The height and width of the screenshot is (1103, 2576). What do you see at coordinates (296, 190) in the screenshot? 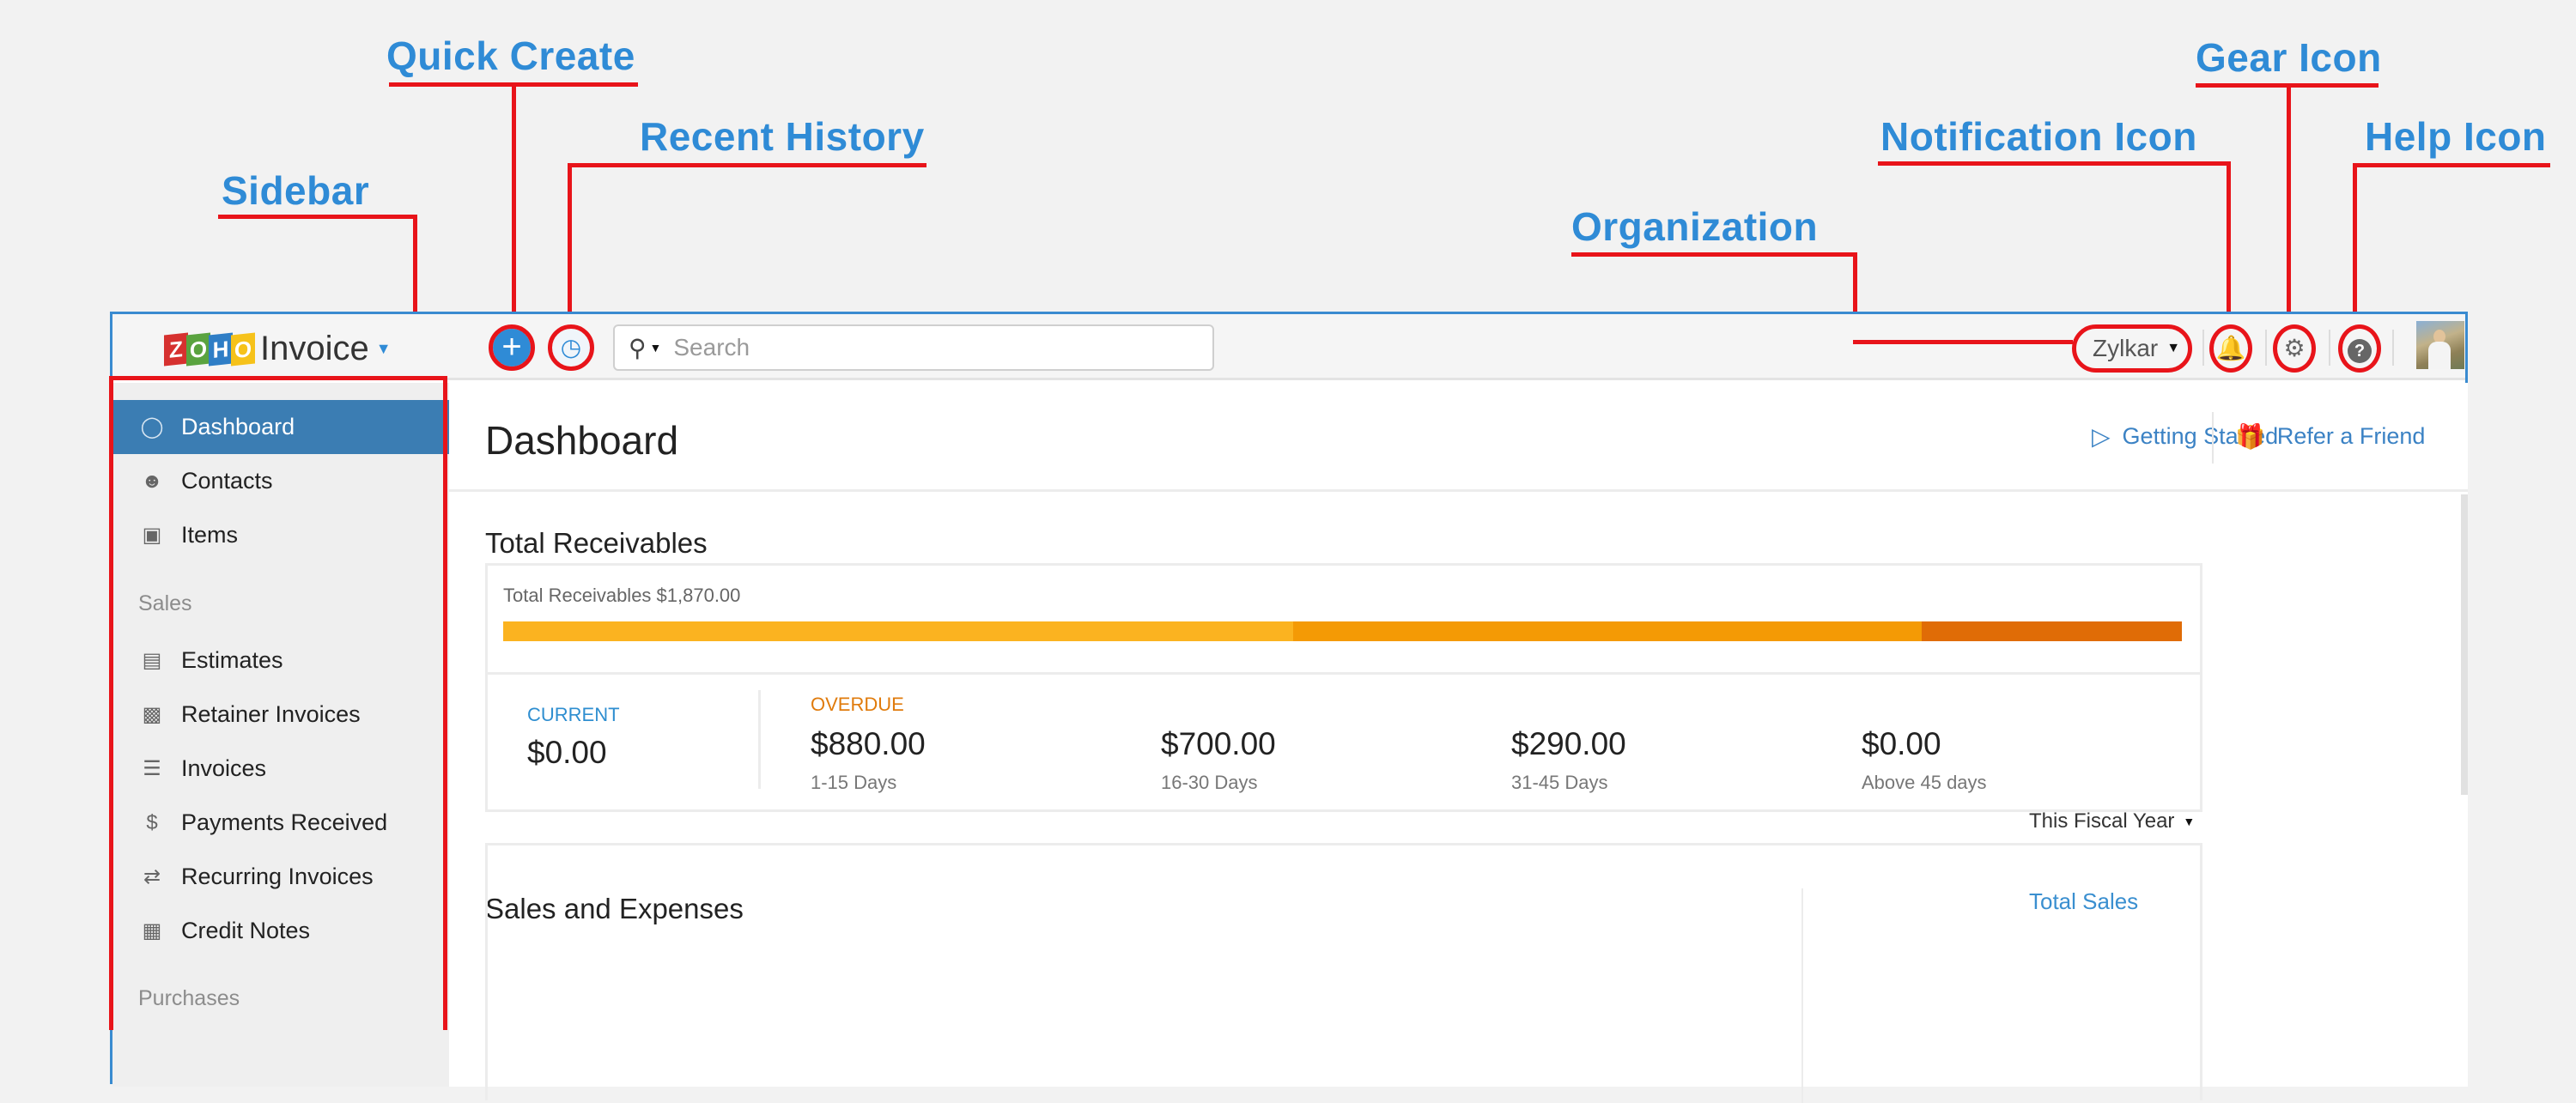
I see `annotation-label: Sidebar` at bounding box center [296, 190].